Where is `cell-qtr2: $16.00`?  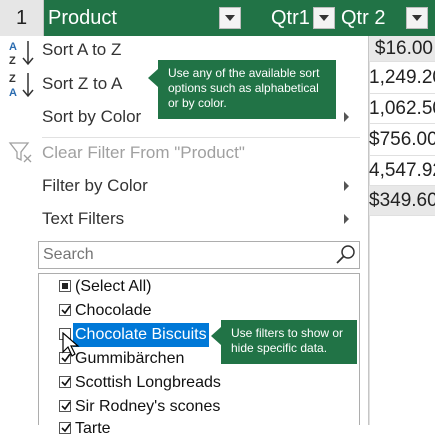 cell-qtr2: $16.00 is located at coordinates (402, 49).